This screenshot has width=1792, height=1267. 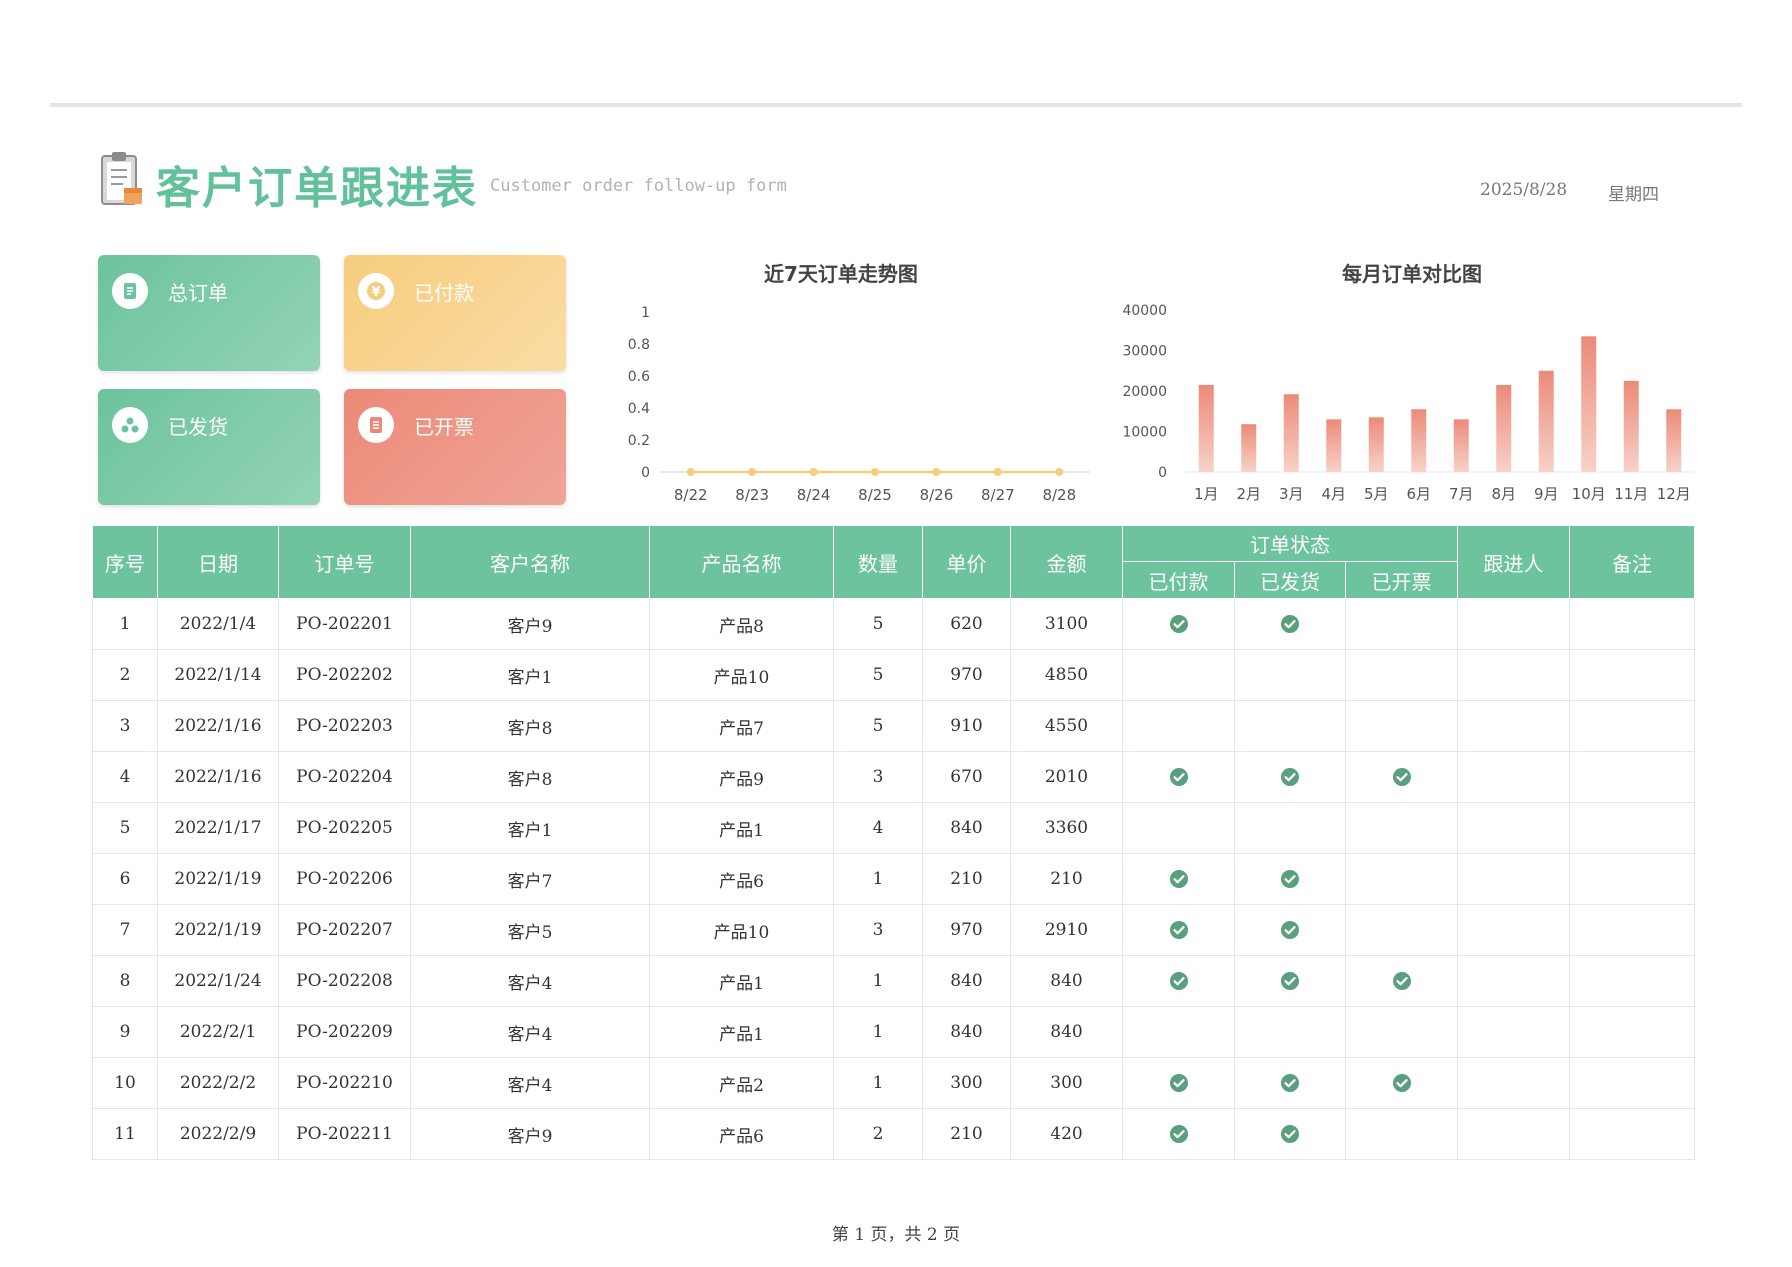 I want to click on y-tick-label: 0.6, so click(x=639, y=377).